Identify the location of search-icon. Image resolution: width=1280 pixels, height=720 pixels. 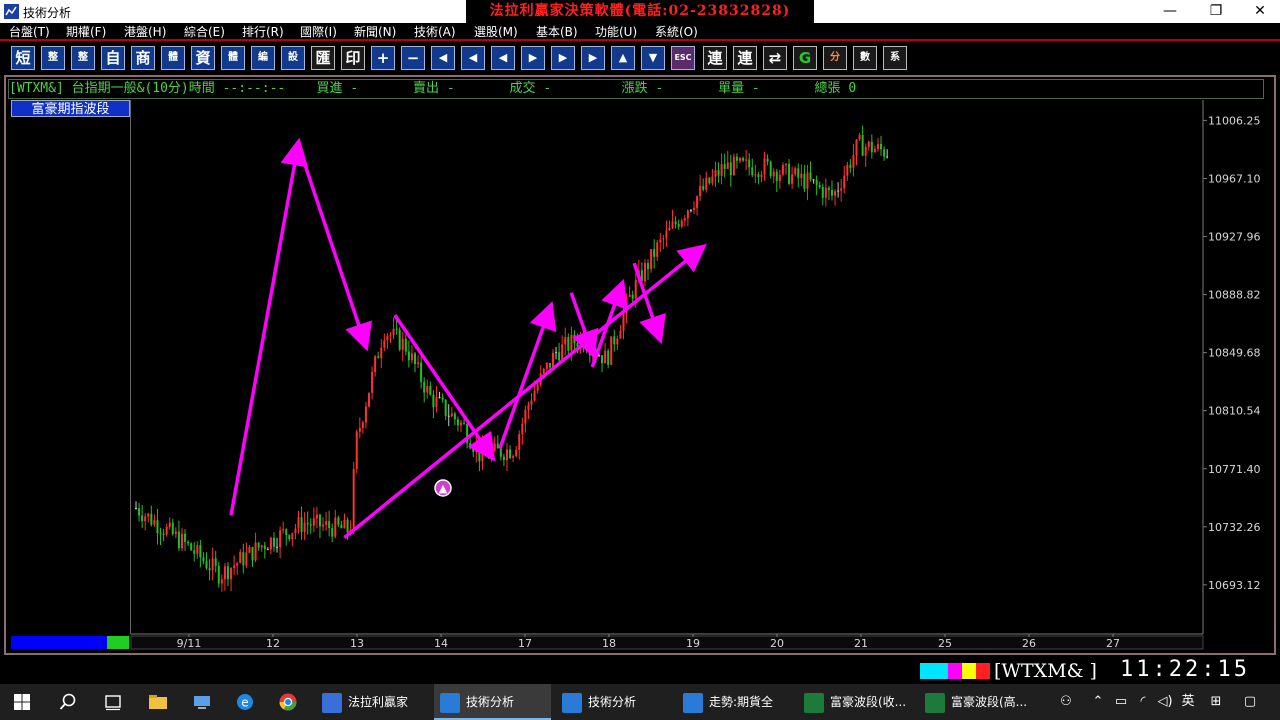
(68, 702).